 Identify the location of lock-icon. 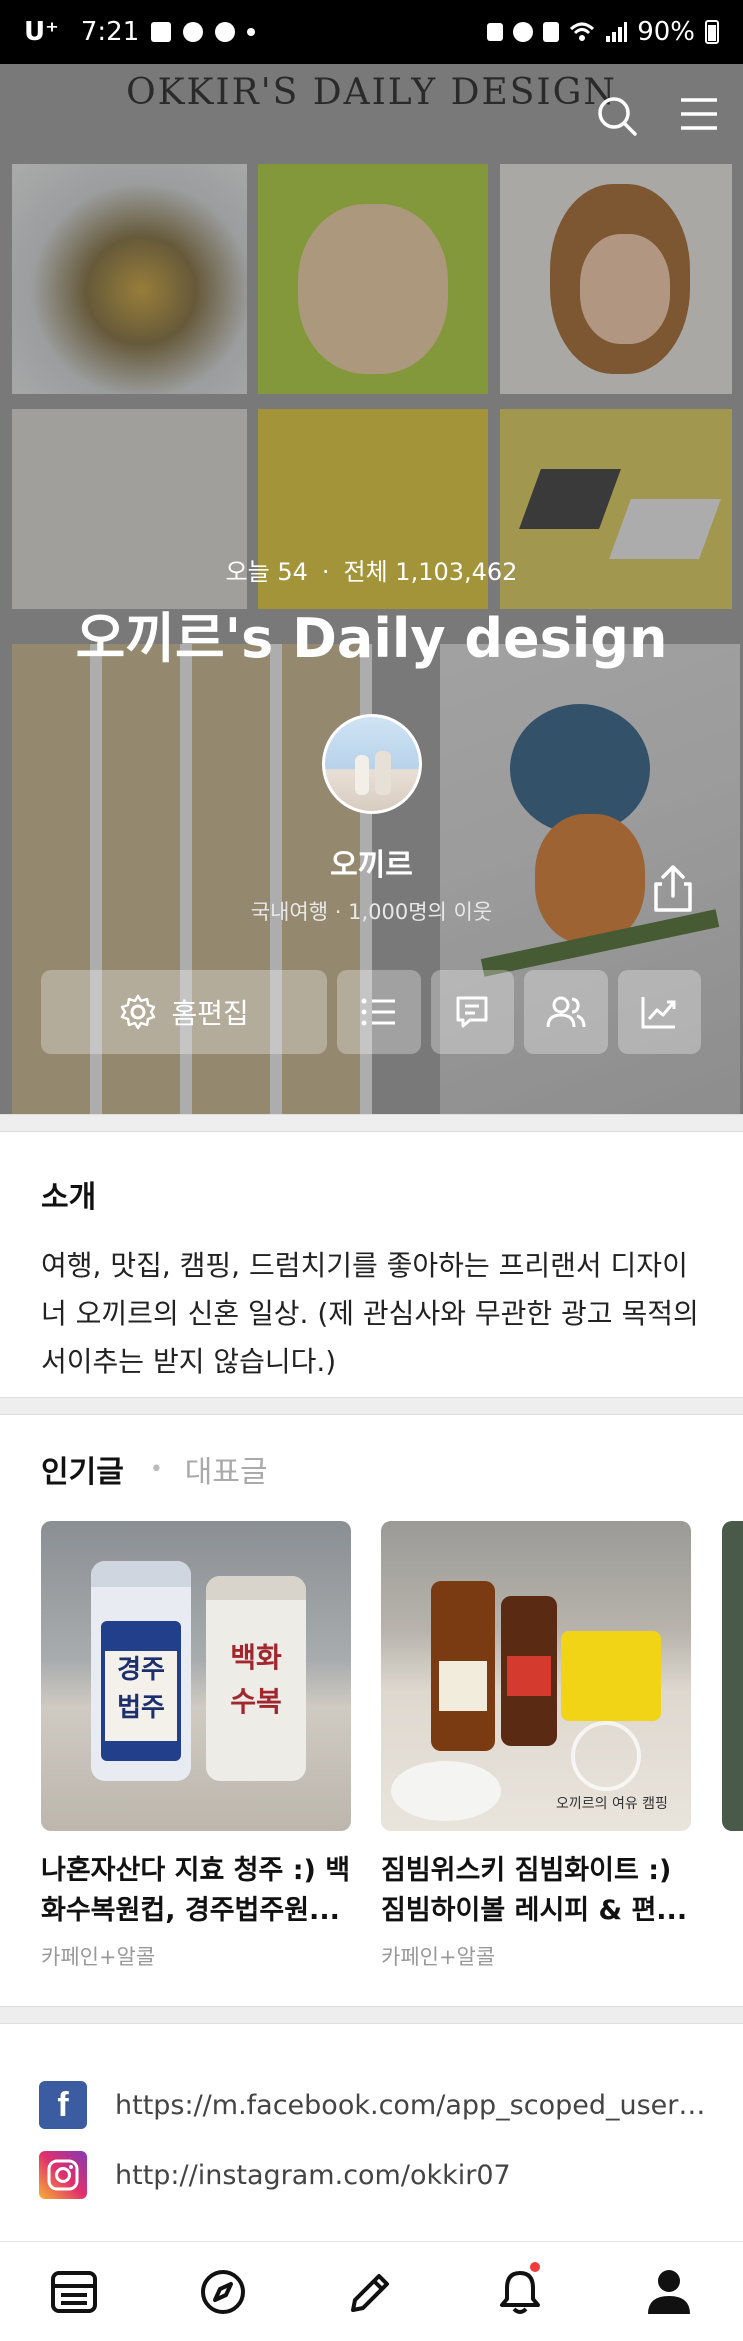
(495, 32).